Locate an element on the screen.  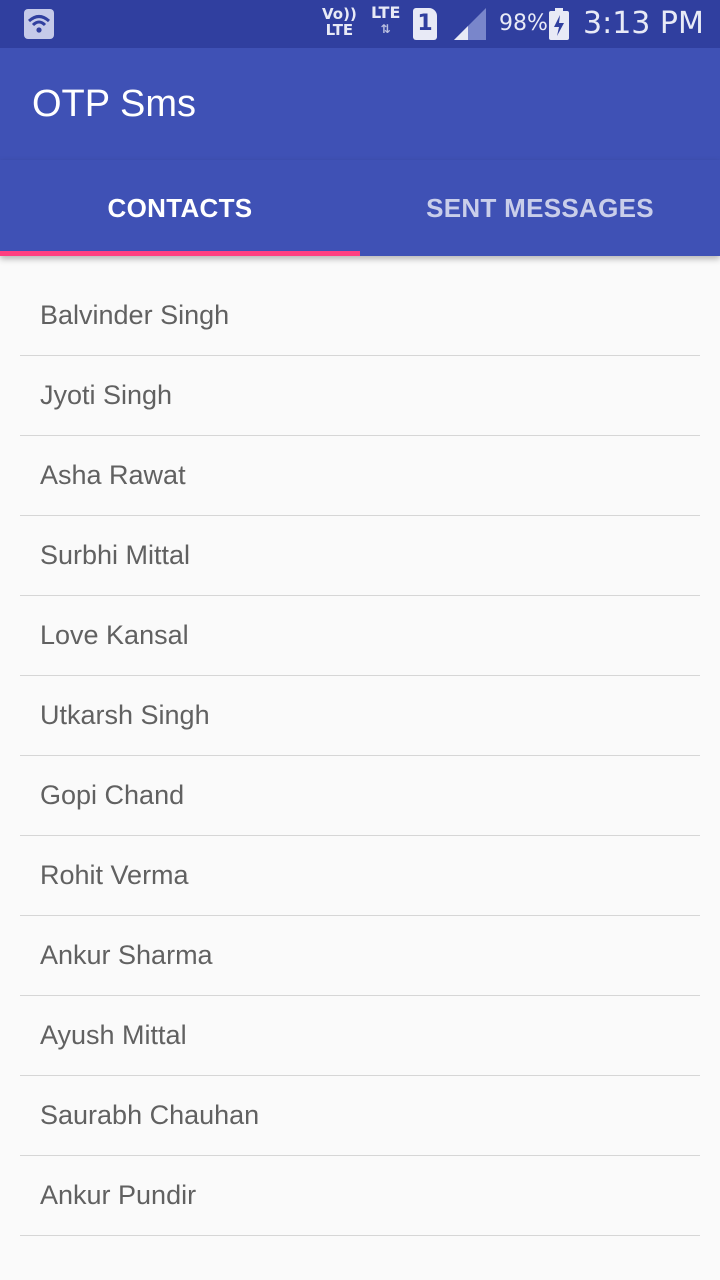
contact-name: Surbhi Mittal is located at coordinates (115, 555).